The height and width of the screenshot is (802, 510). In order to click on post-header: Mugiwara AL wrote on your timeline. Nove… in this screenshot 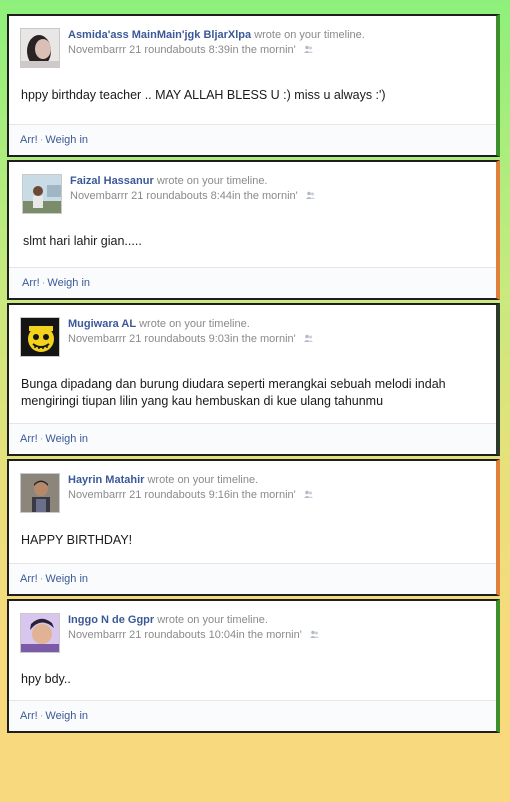, I will do `click(252, 331)`.